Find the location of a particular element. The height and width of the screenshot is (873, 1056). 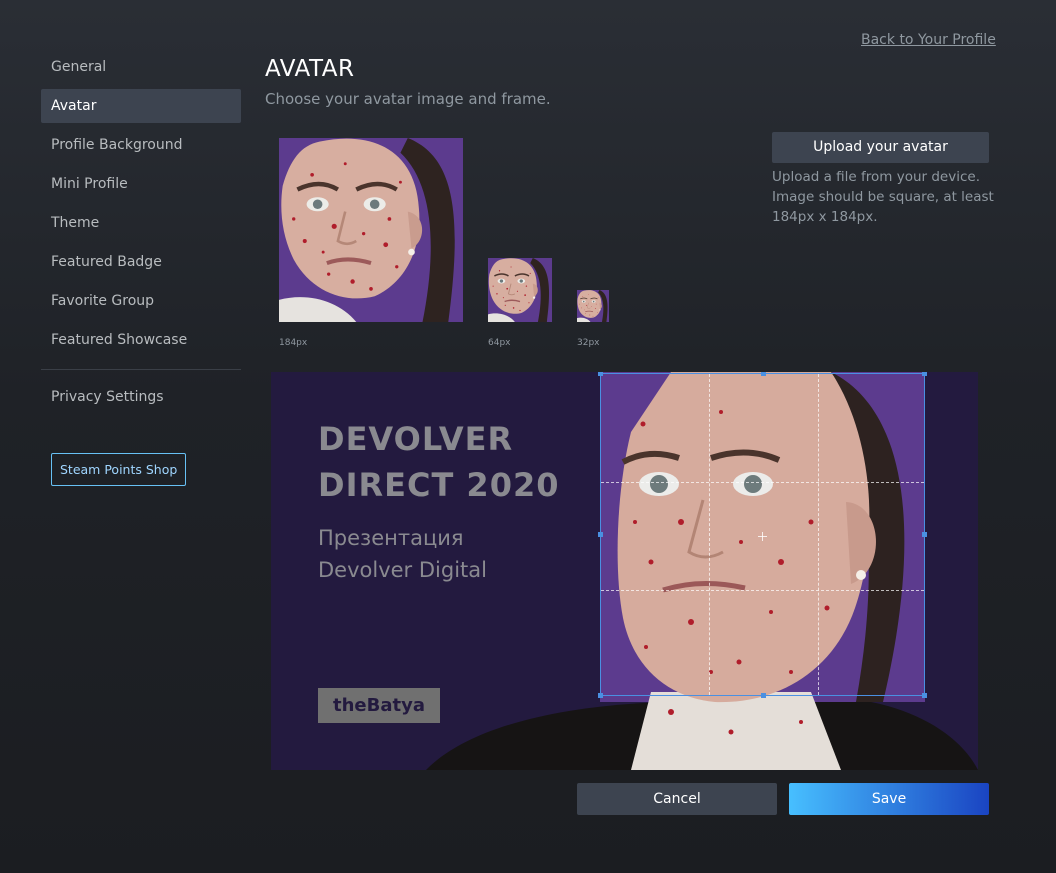

banner-title-line2: DIRECT 2020 is located at coordinates (439, 485).